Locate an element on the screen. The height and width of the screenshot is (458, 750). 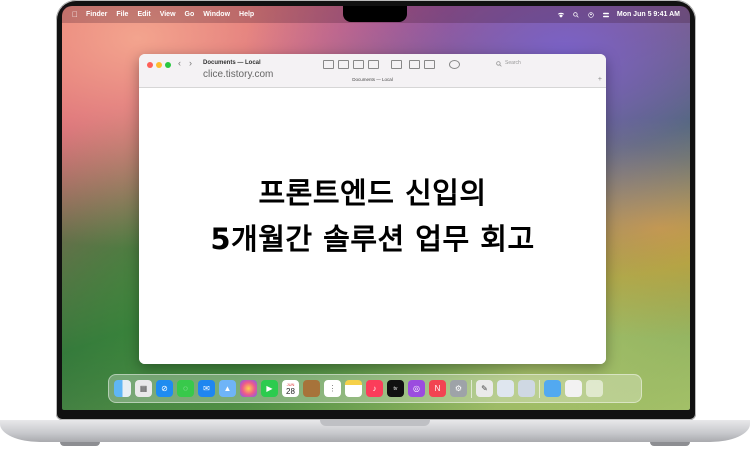
menu-file: File is located at coordinates (122, 14).